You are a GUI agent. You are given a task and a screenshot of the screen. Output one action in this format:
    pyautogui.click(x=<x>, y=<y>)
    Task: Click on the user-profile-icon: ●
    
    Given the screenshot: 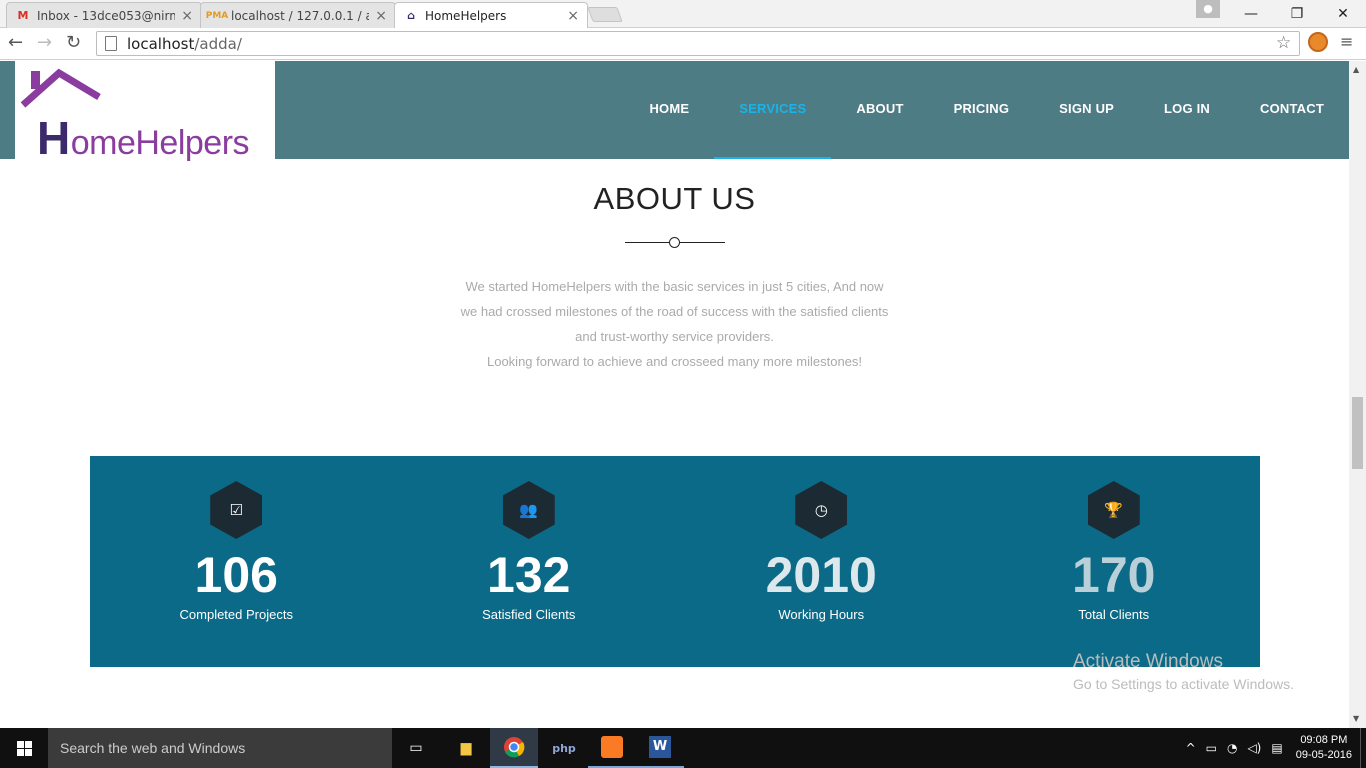 What is the action you would take?
    pyautogui.click(x=1208, y=9)
    